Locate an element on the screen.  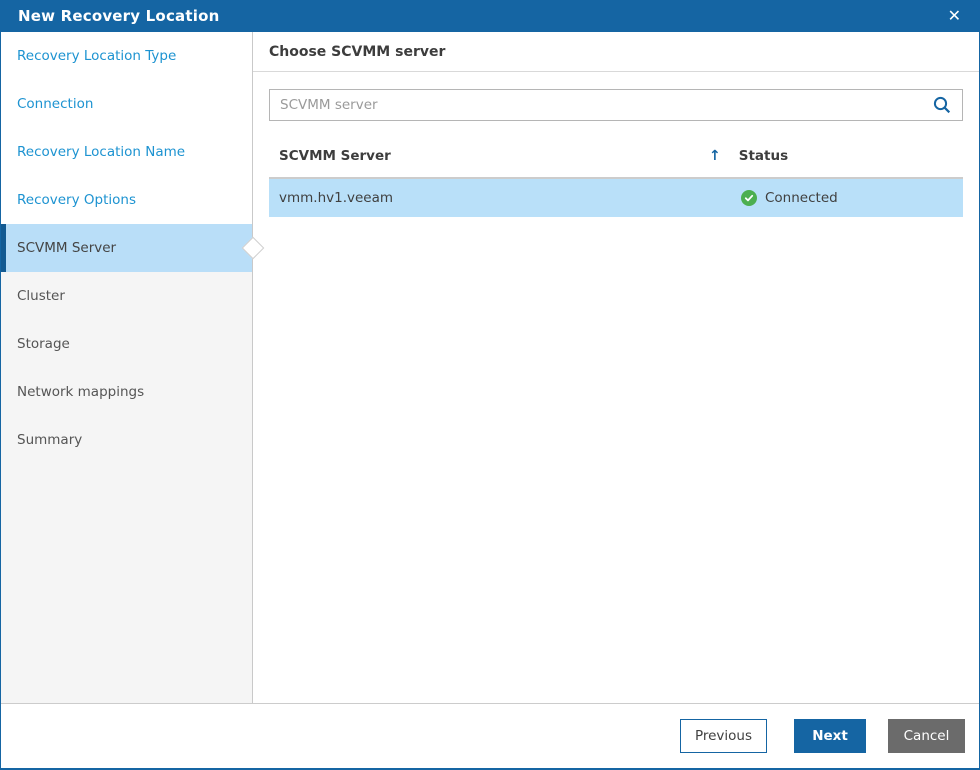
sidebar-item-network-mappings: Network mappings is located at coordinates (126, 392).